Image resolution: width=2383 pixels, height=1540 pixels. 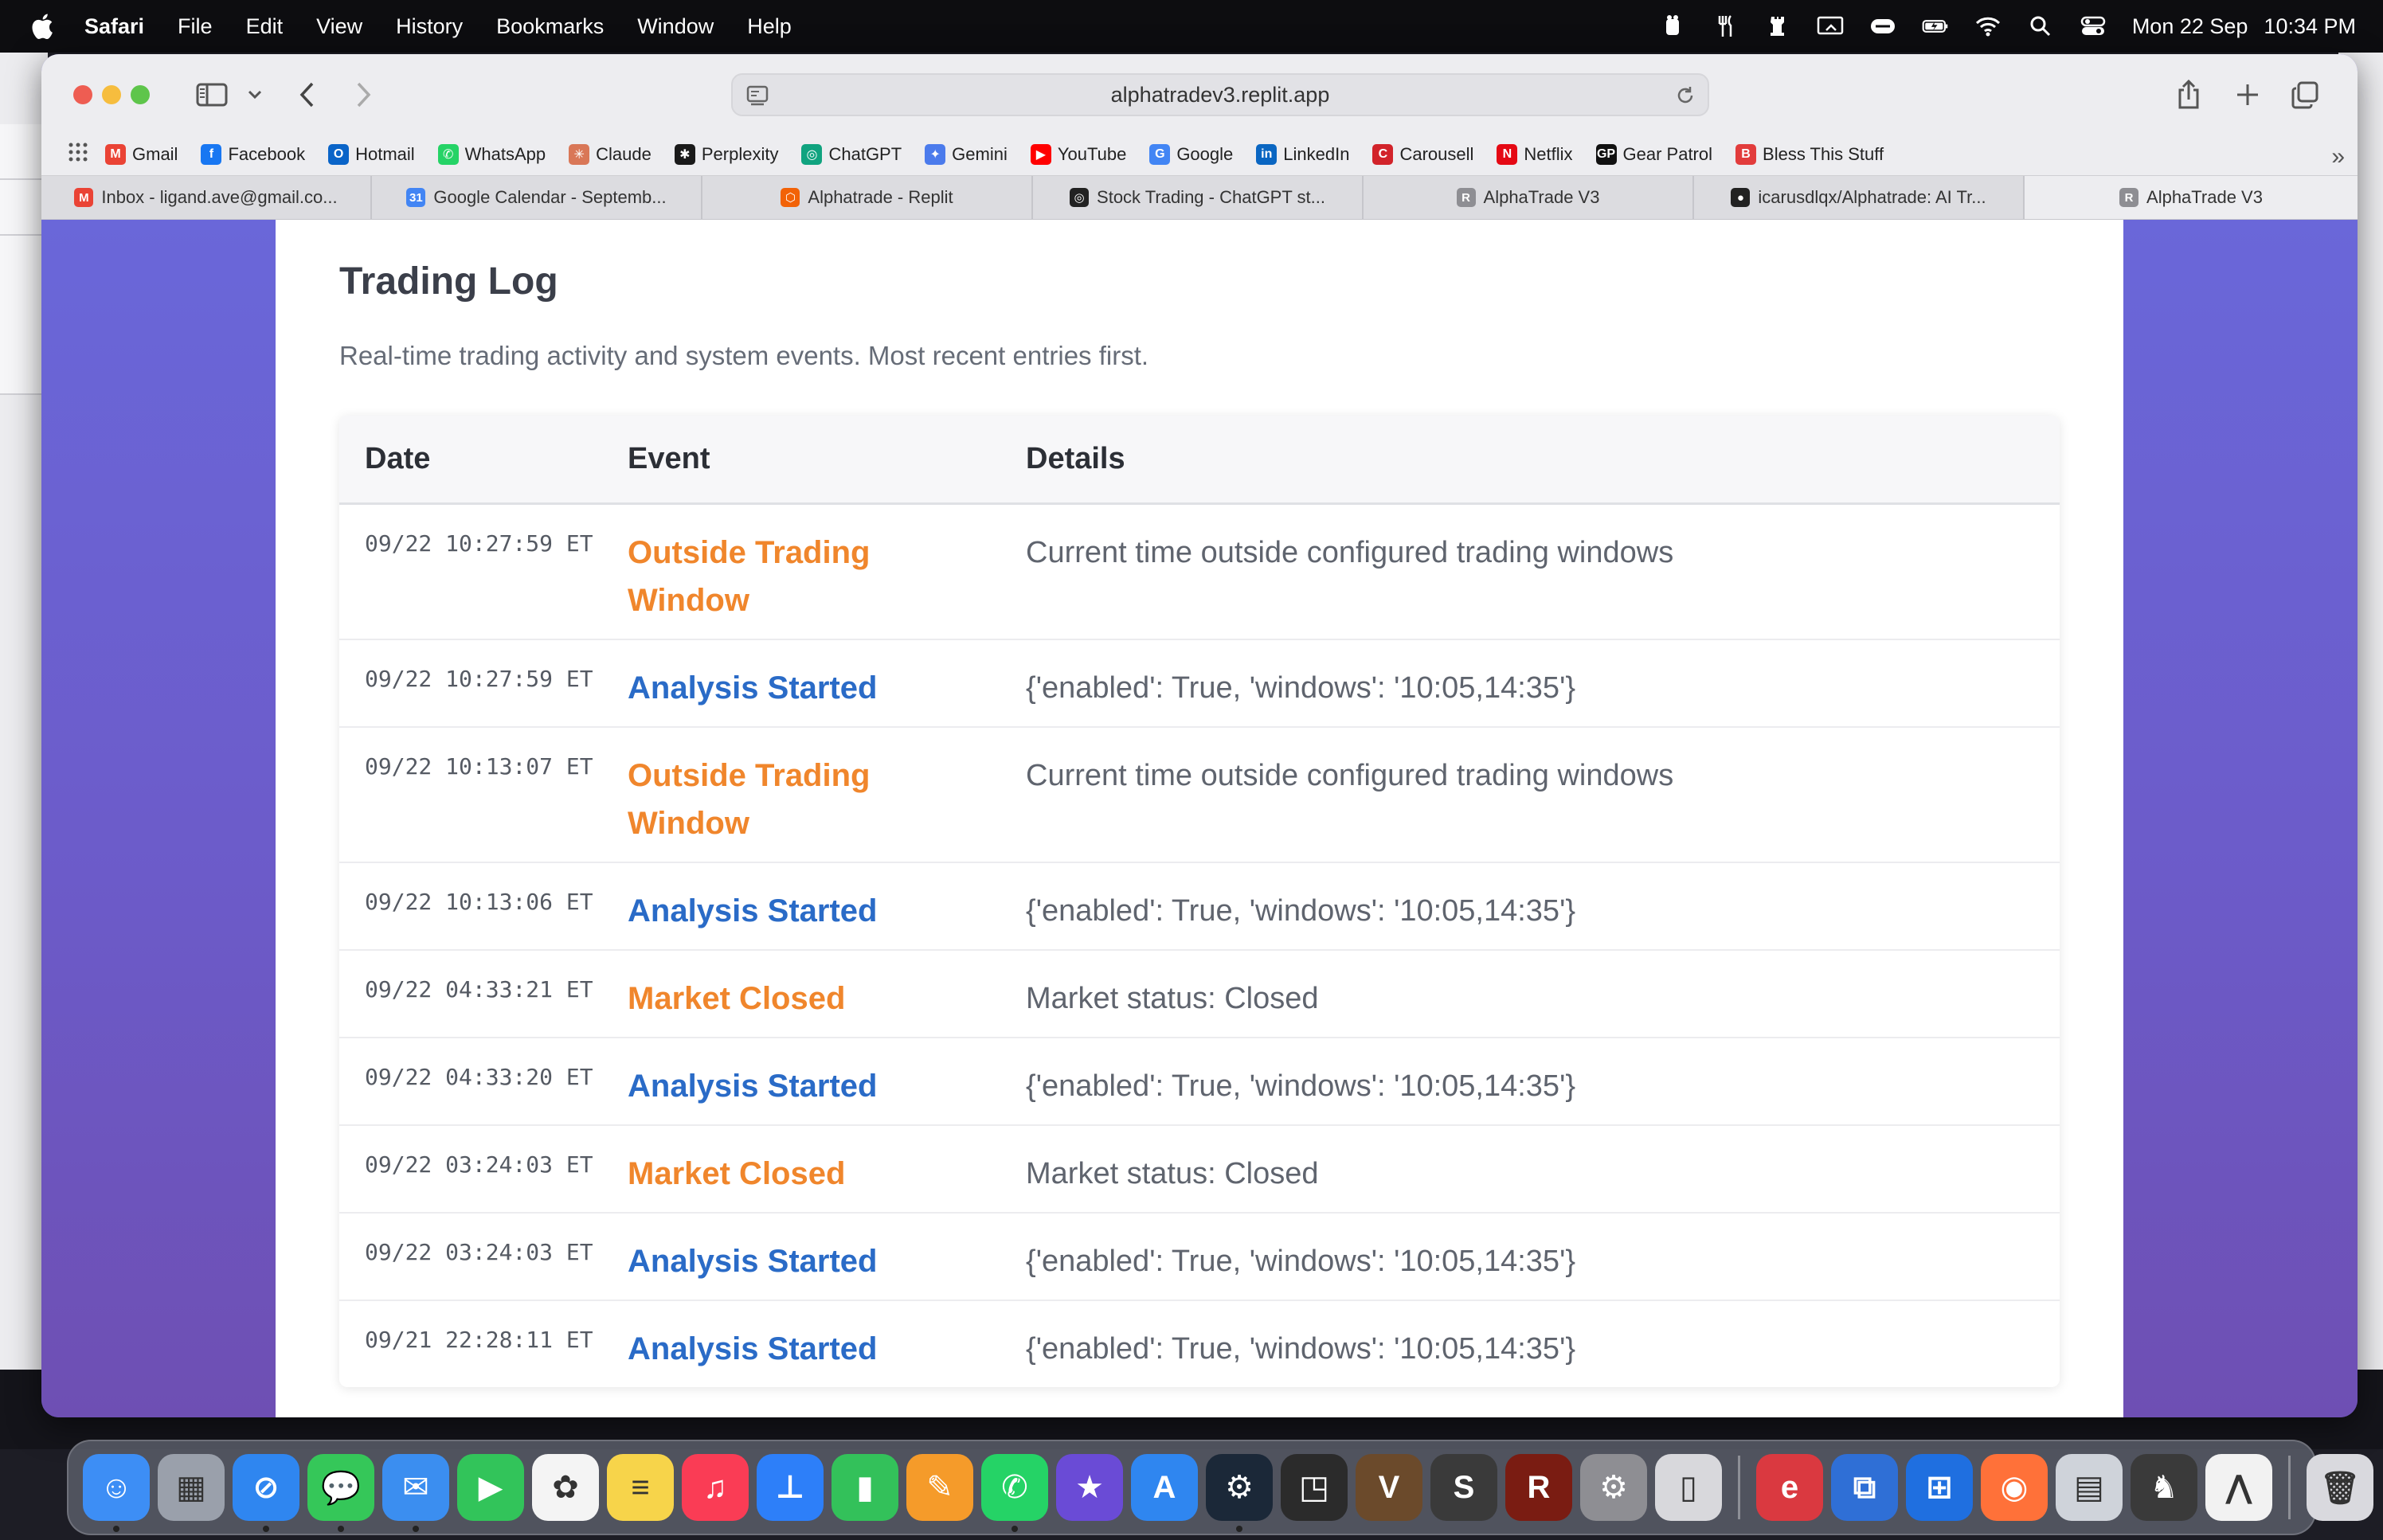 I want to click on control-center-icon, so click(x=2093, y=26).